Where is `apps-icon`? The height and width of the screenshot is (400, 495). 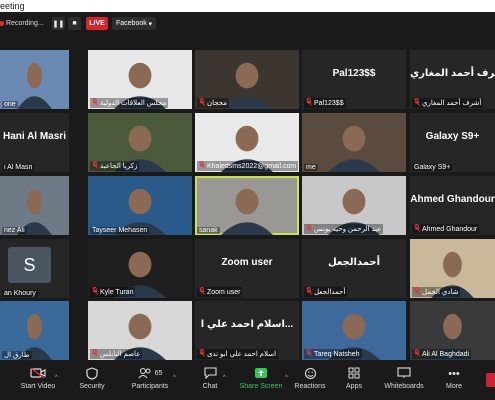
apps-icon is located at coordinates (354, 374).